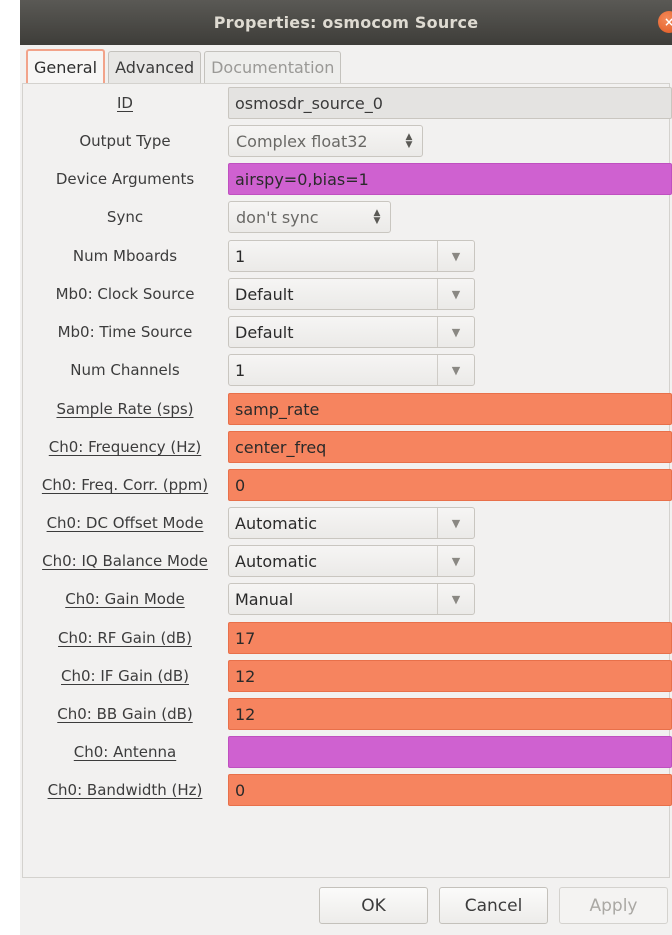 The height and width of the screenshot is (935, 672). What do you see at coordinates (125, 523) in the screenshot?
I see `field-label: Ch0: DC Offset Mode` at bounding box center [125, 523].